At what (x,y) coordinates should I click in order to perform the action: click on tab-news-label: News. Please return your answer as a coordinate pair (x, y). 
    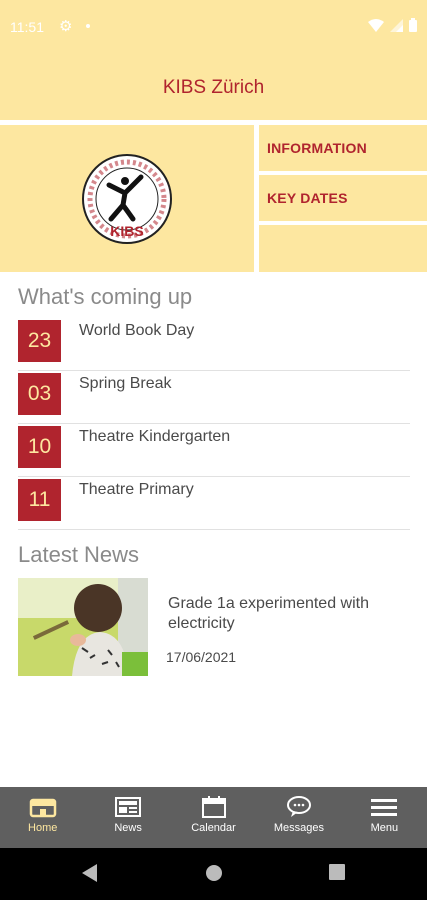
    Looking at the image, I should click on (128, 828).